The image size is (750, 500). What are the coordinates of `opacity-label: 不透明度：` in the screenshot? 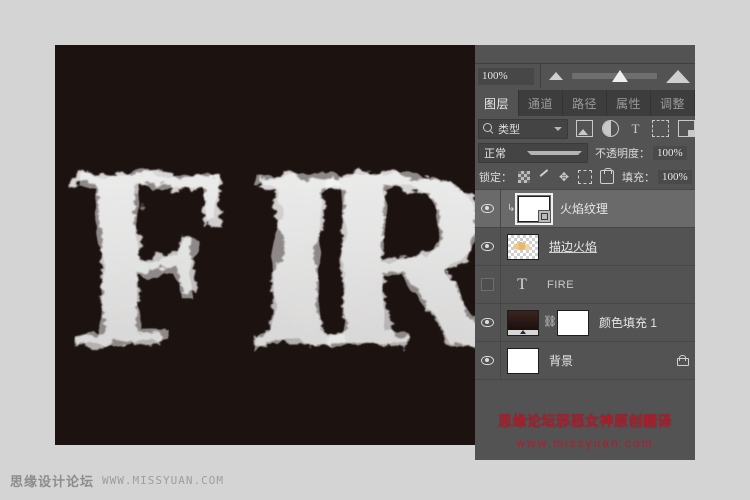 It's located at (622, 154).